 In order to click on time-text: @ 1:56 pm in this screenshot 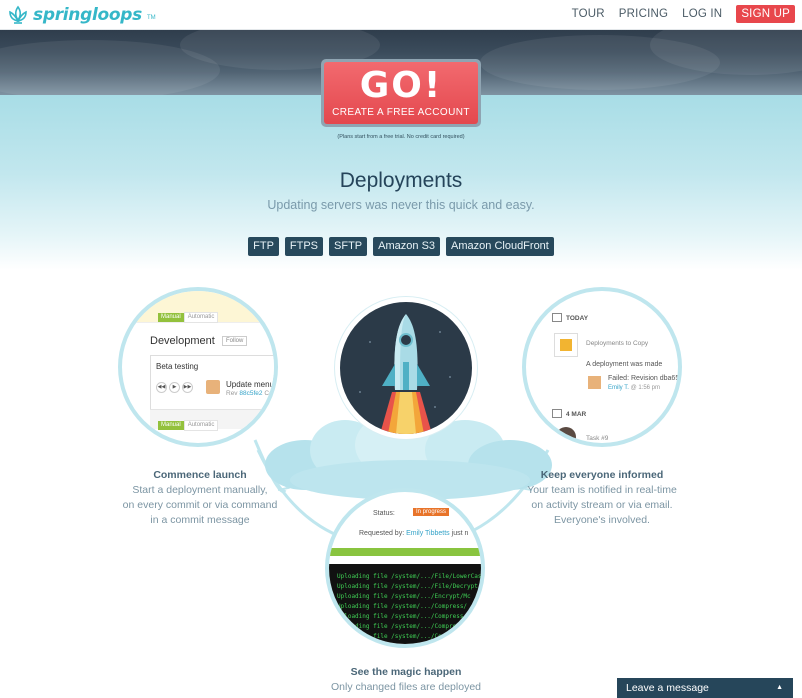, I will do `click(645, 388)`.